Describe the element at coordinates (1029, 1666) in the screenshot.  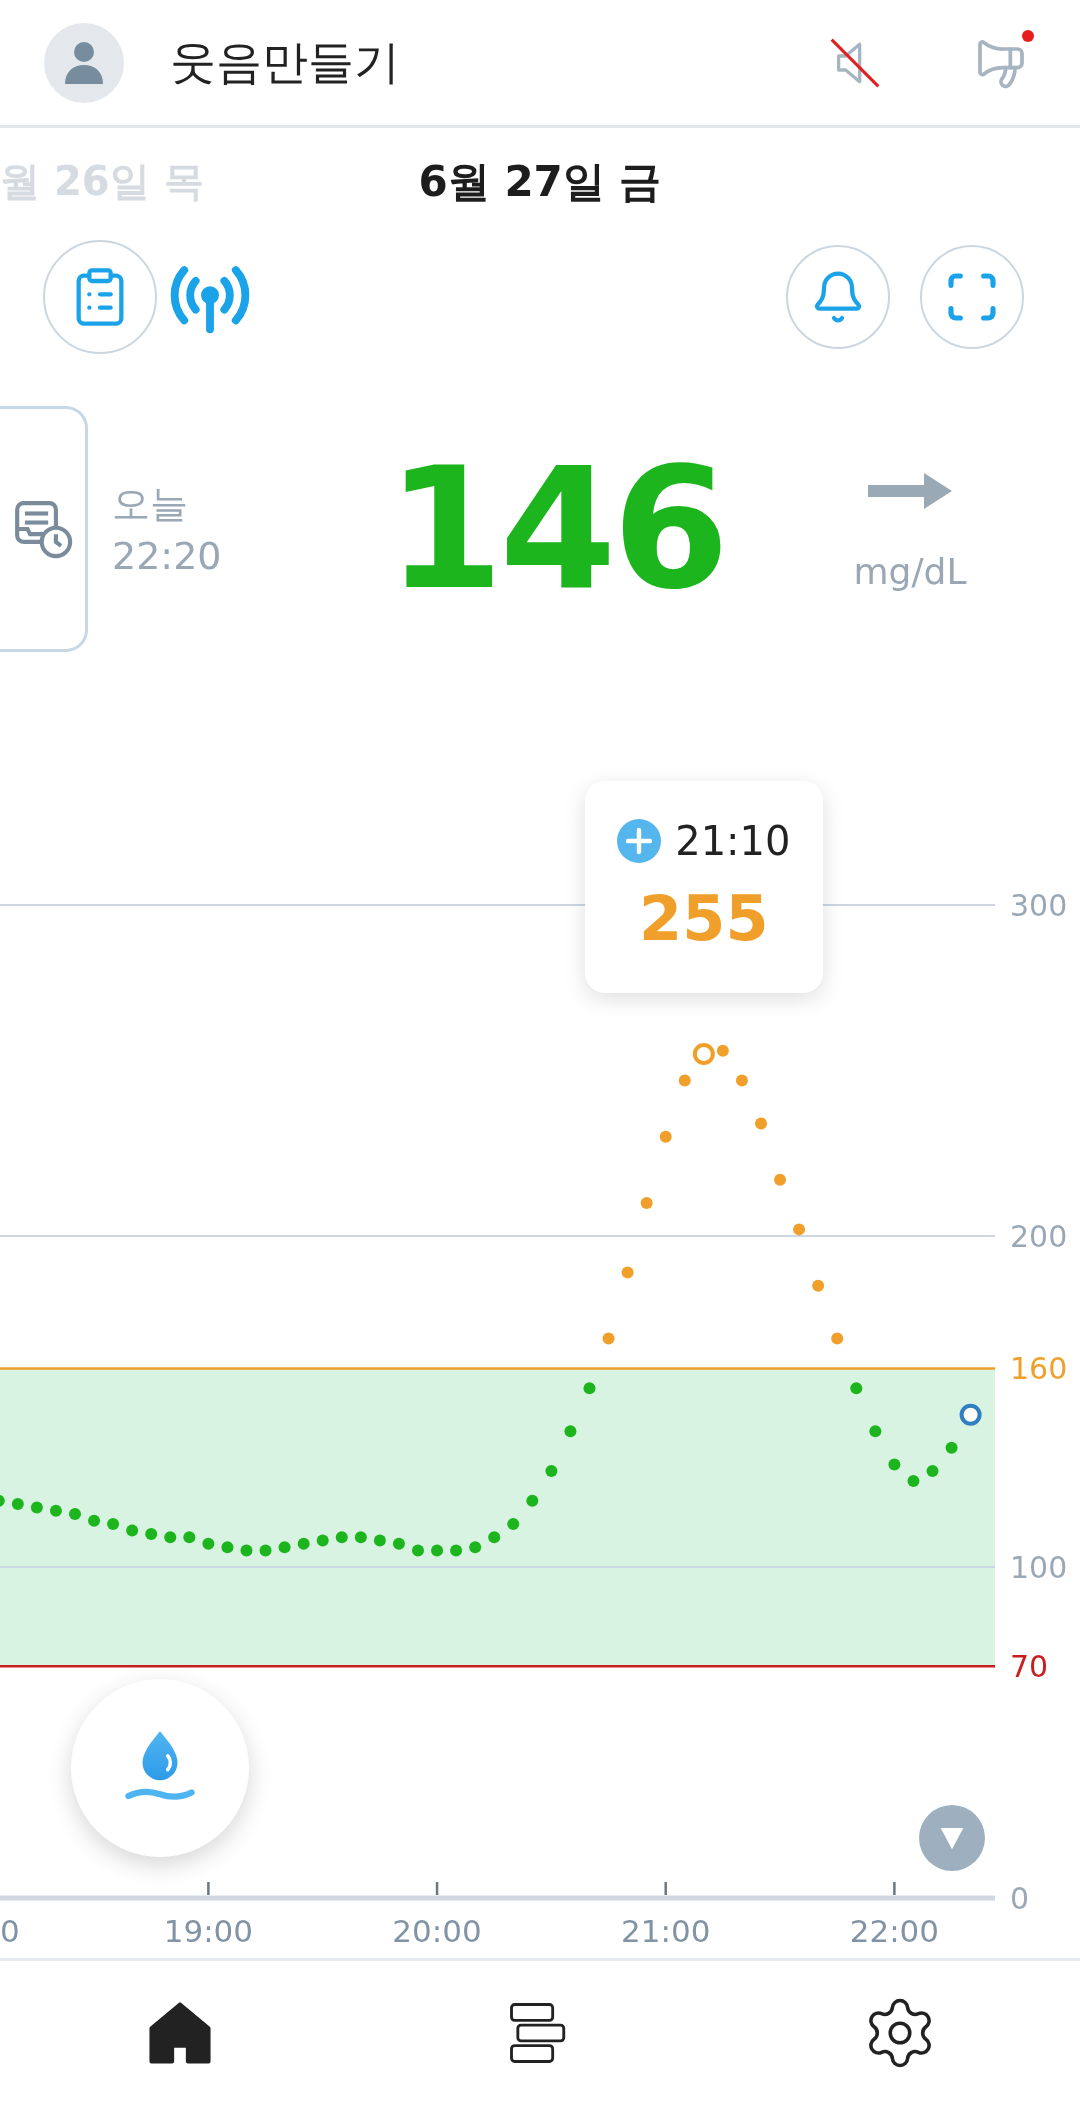
I see `y-axis-label: 70` at that location.